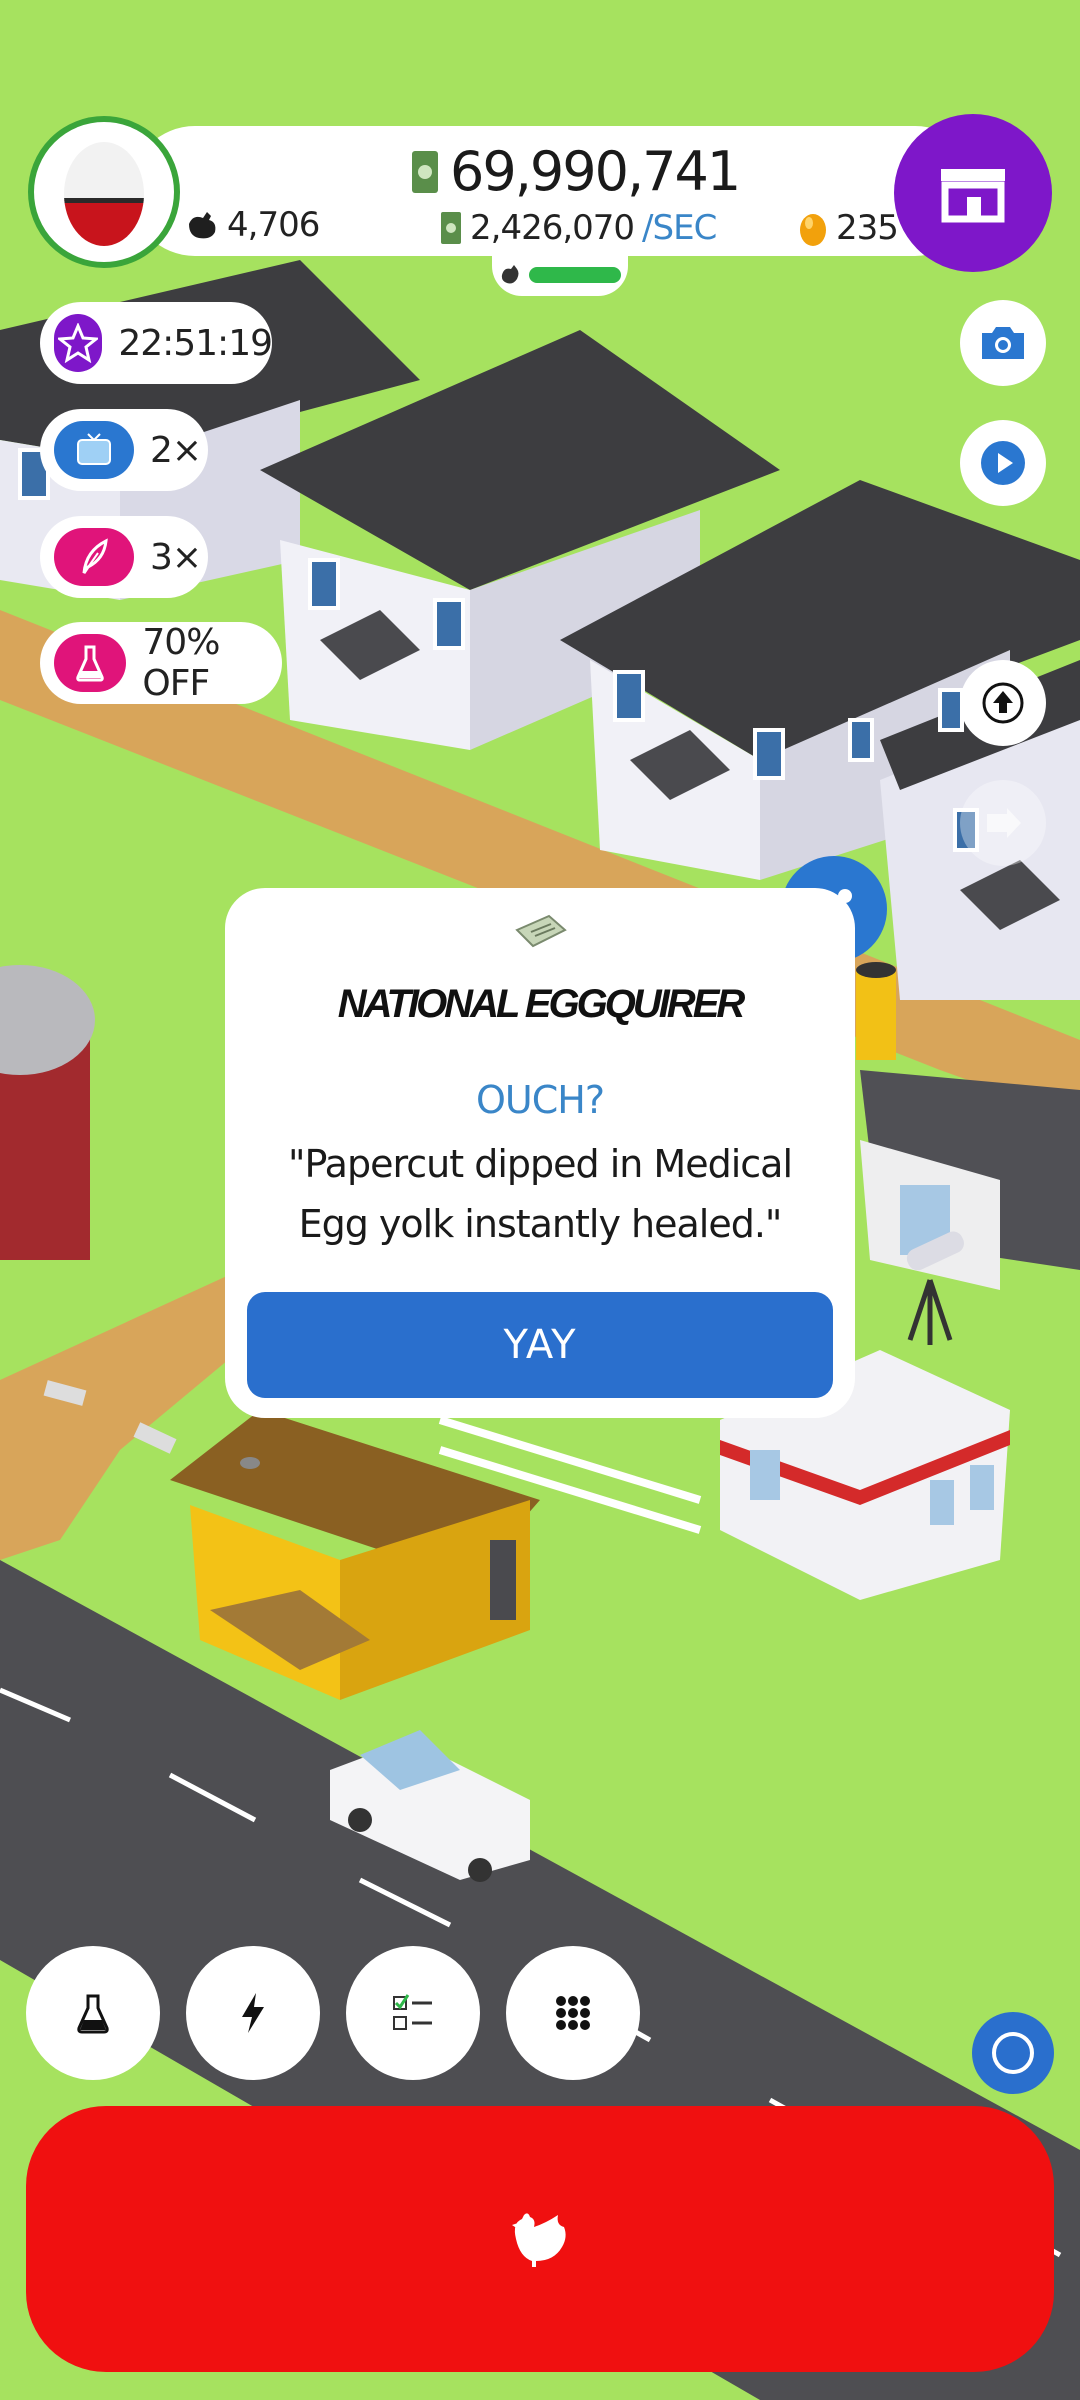 Image resolution: width=1080 pixels, height=2400 pixels. What do you see at coordinates (540, 1345) in the screenshot?
I see `yay-button: YAY` at bounding box center [540, 1345].